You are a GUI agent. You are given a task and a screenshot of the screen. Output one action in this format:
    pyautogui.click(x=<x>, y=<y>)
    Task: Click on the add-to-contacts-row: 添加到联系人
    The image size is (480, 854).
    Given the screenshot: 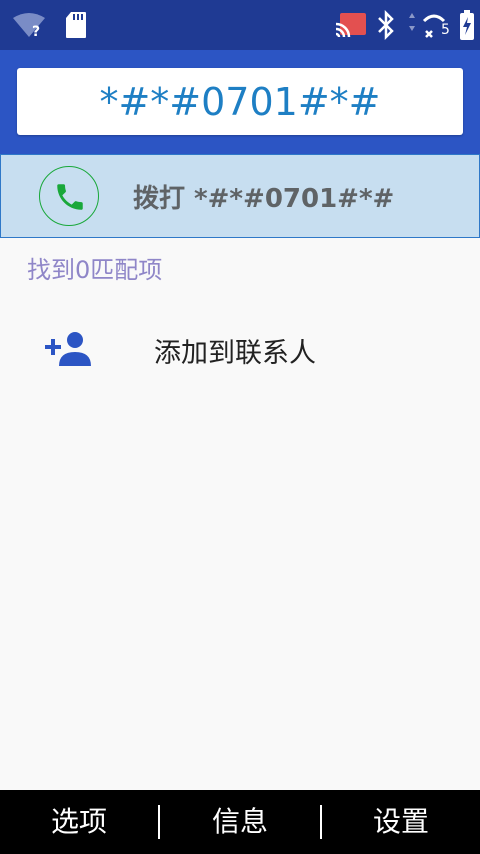 What is the action you would take?
    pyautogui.click(x=240, y=349)
    